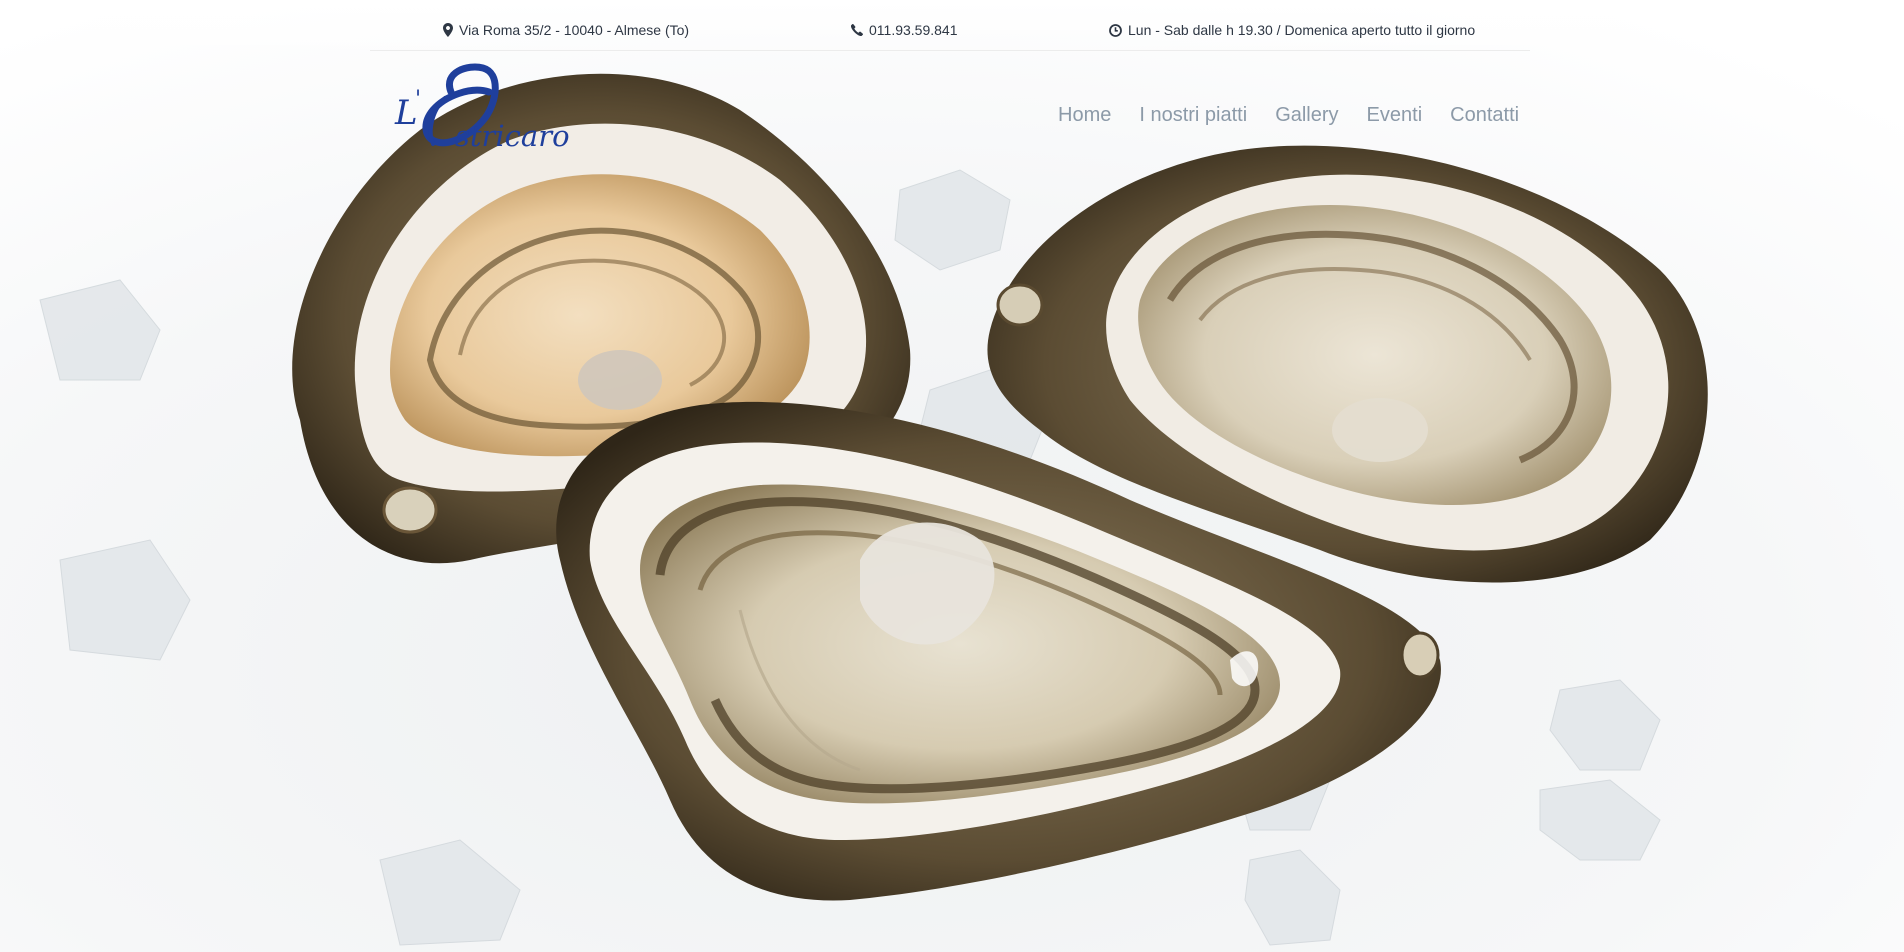 This screenshot has width=1904, height=952. Describe the element at coordinates (1306, 115) in the screenshot. I see `nav-item-gallery: Gallery` at that location.